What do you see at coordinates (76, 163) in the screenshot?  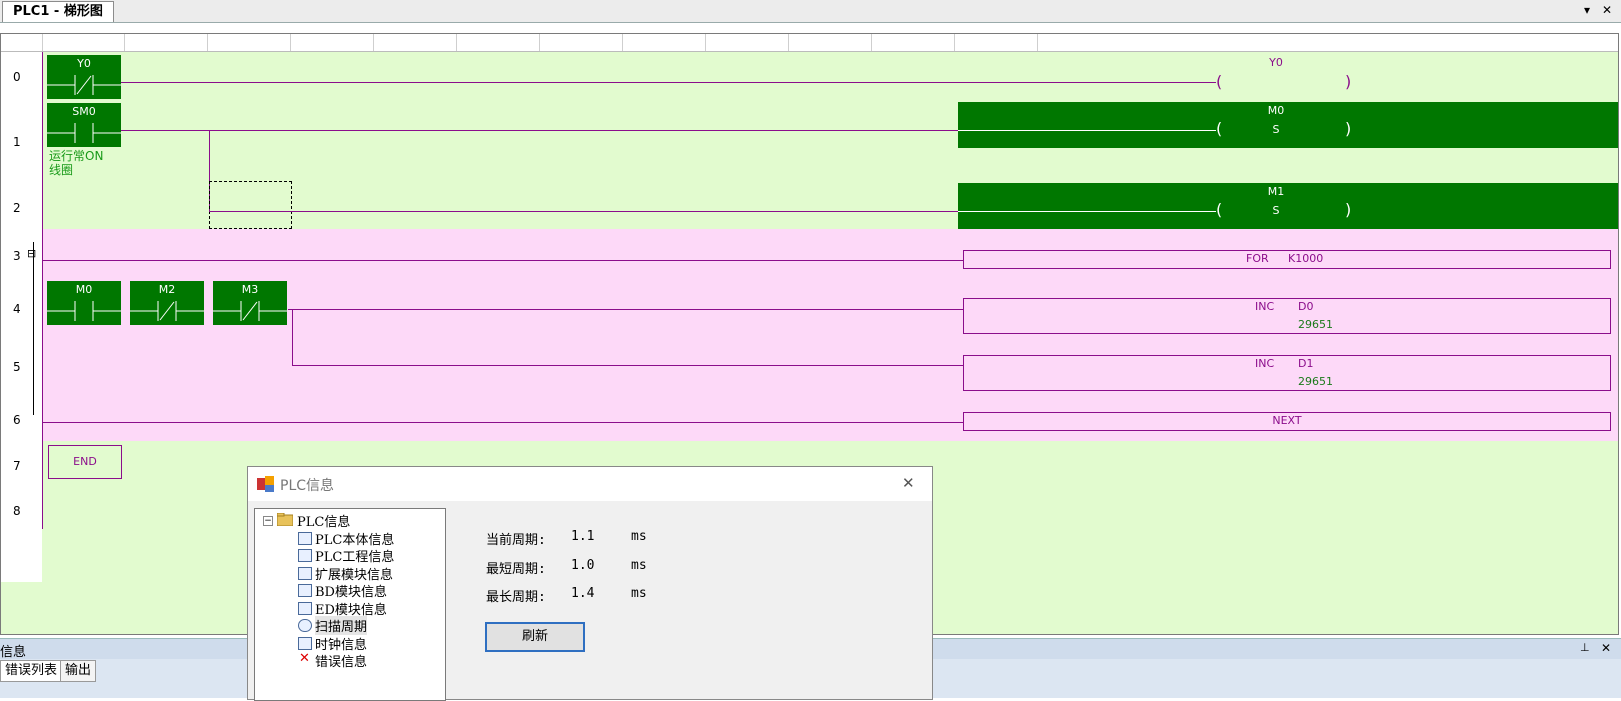 I see `sm0-comment: 运行常ON 线圈` at bounding box center [76, 163].